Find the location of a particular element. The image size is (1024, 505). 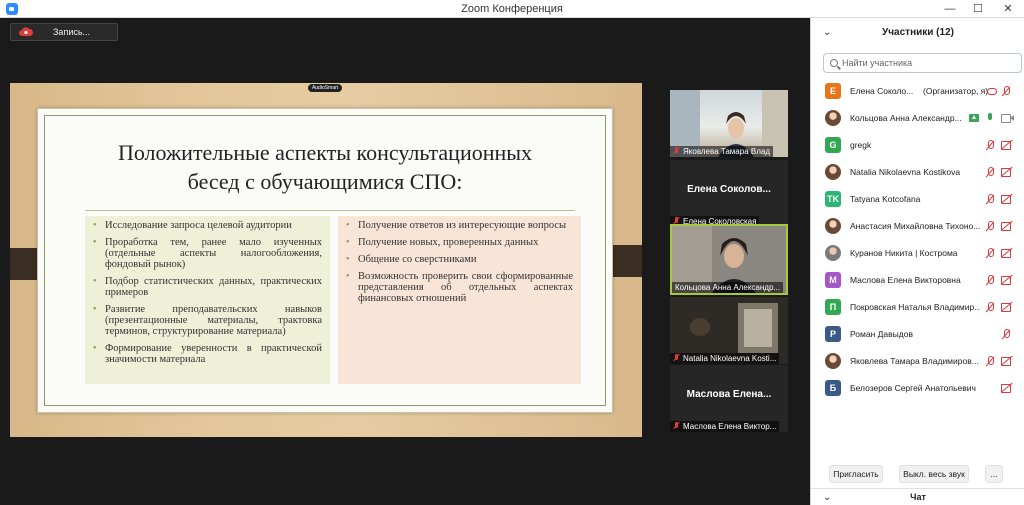

participant-row: TK Tatyana Kotcofana is located at coordinates (917, 199).